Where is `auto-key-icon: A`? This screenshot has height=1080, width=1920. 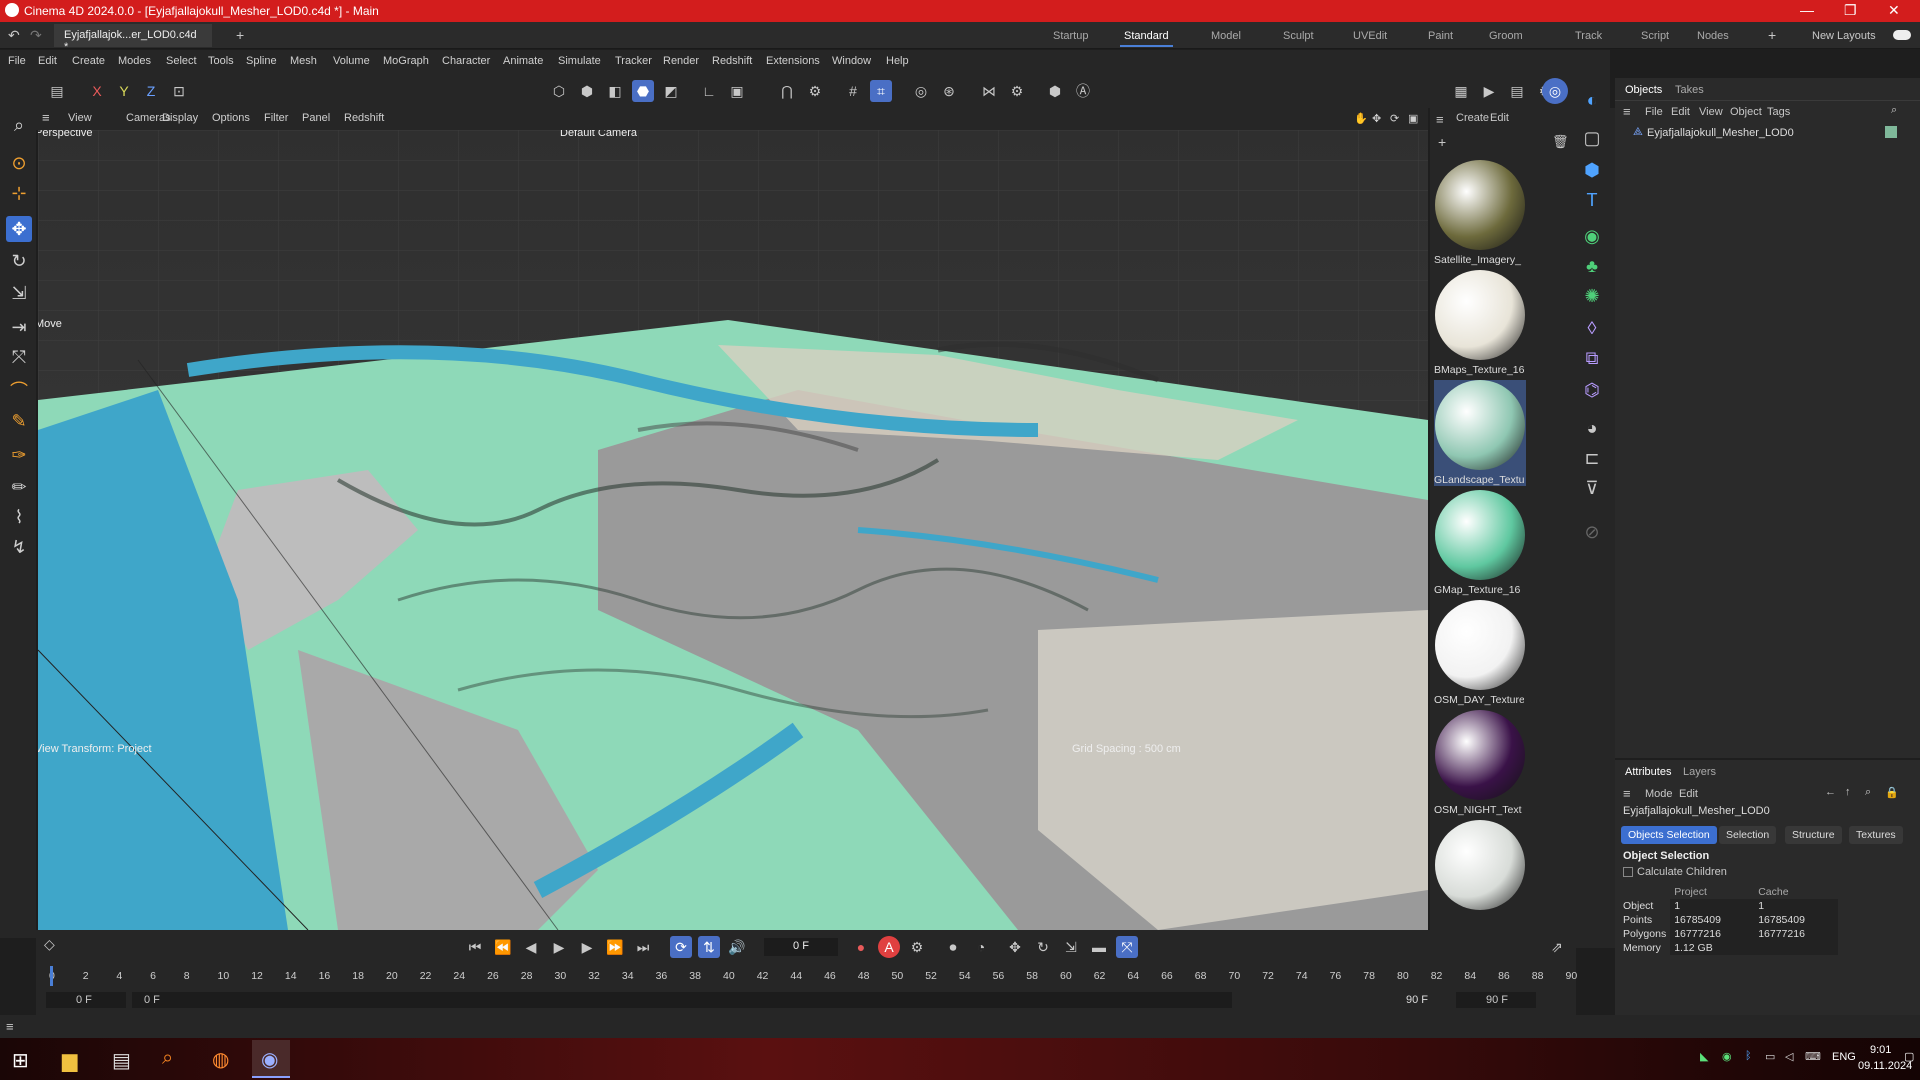
auto-key-icon: A is located at coordinates (889, 947).